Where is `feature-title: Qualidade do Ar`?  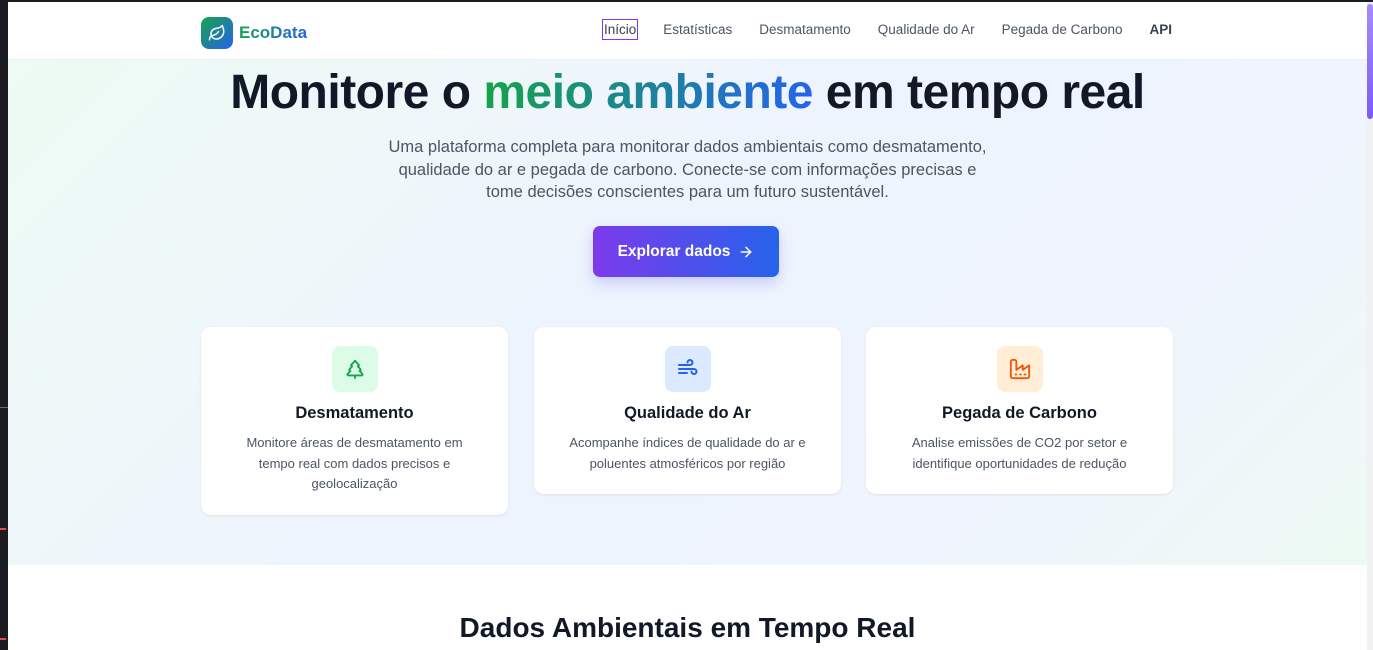 feature-title: Qualidade do Ar is located at coordinates (687, 413).